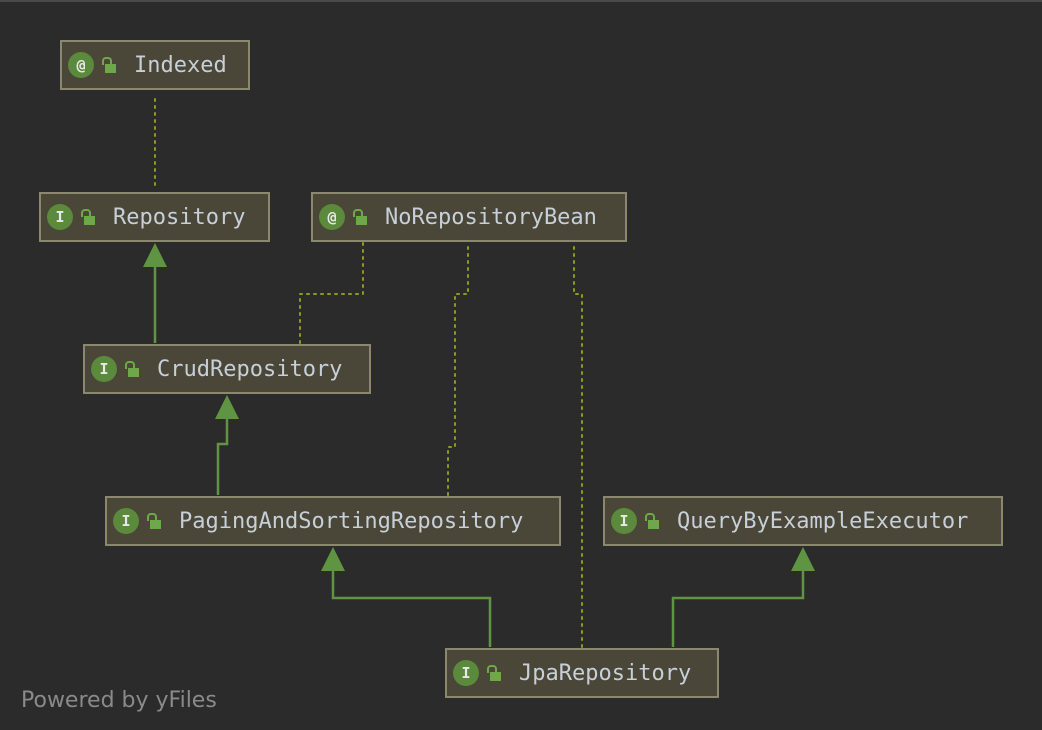 This screenshot has height=730, width=1042. What do you see at coordinates (605, 673) in the screenshot?
I see `node-jparepository-label: JpaRepository` at bounding box center [605, 673].